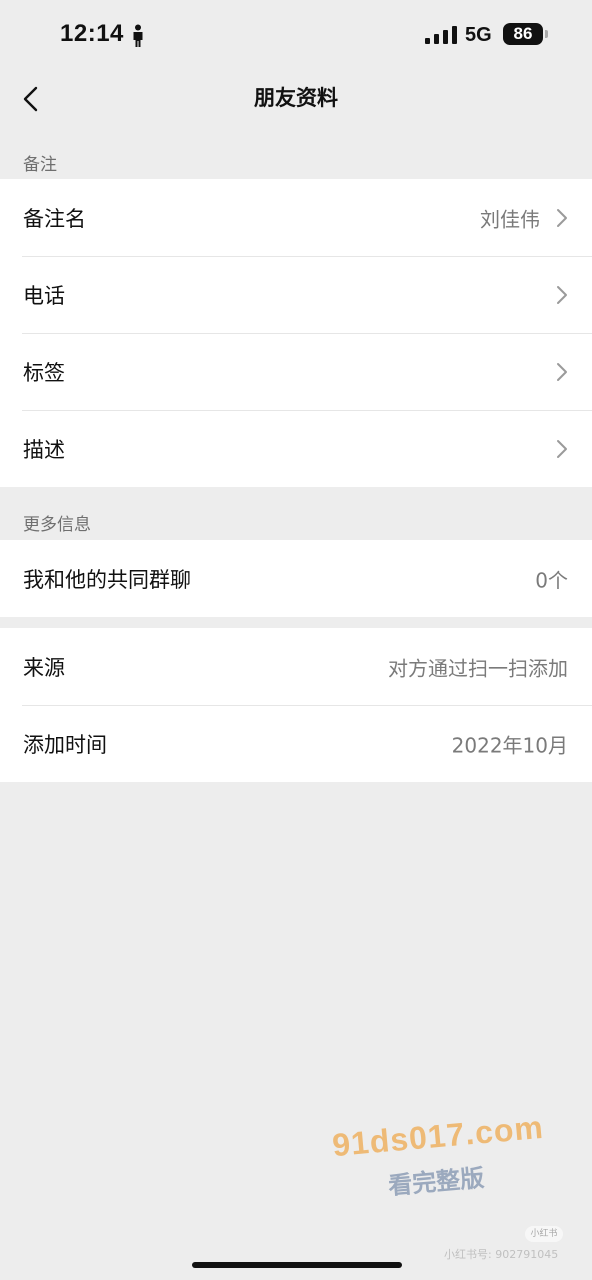 The height and width of the screenshot is (1280, 592). Describe the element at coordinates (138, 35) in the screenshot. I see `person-icon` at that location.